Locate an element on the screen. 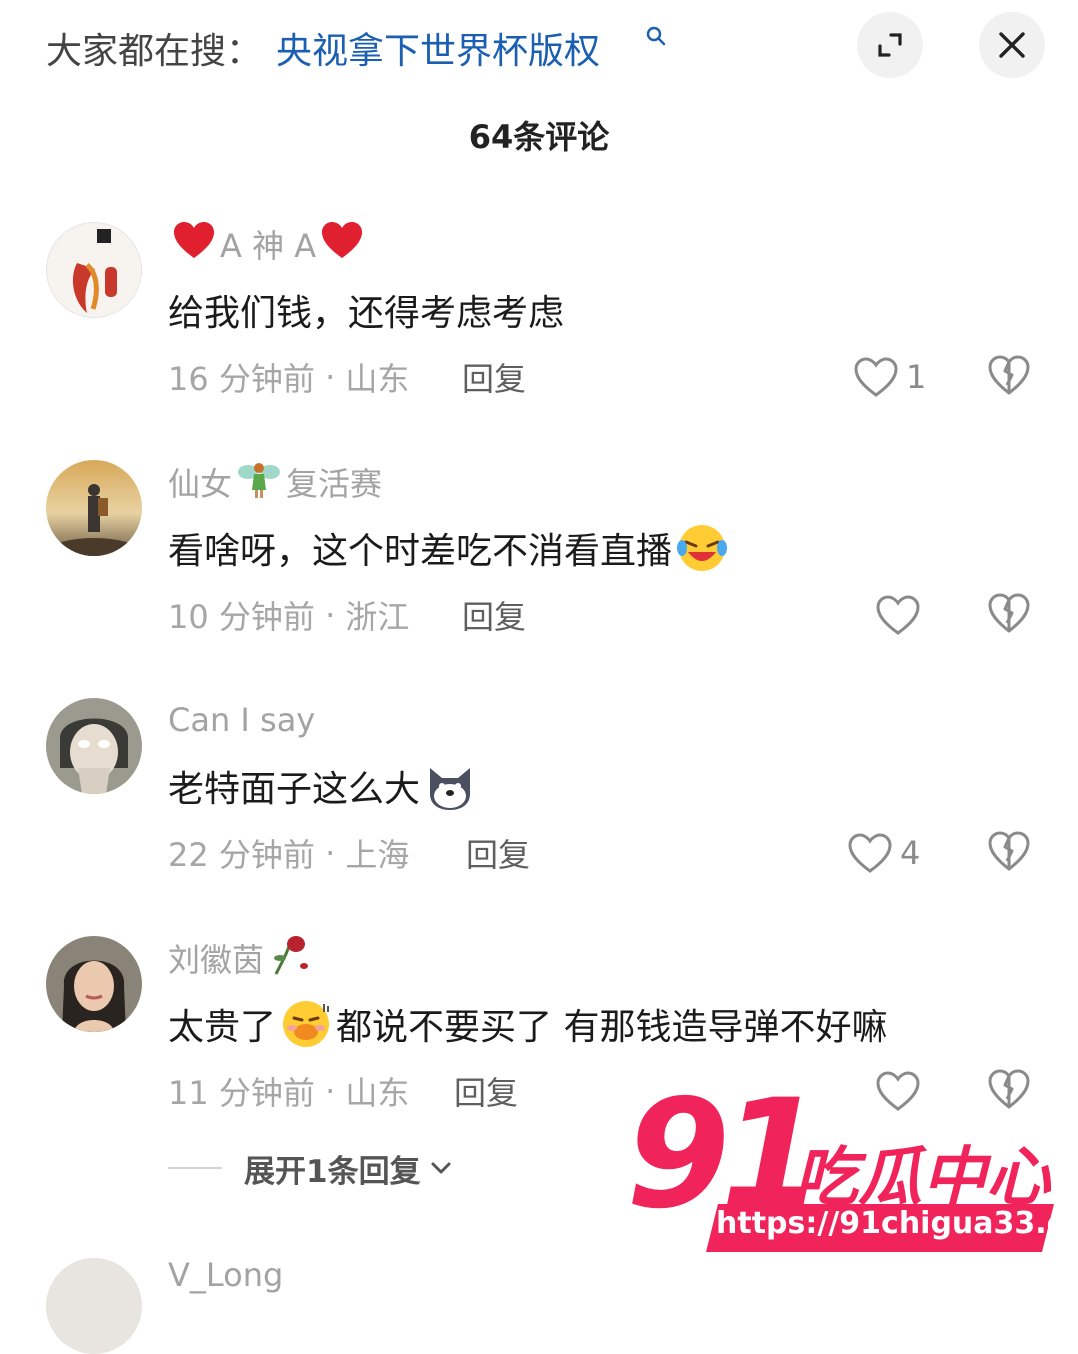  comment-text-content: 太贵了 is located at coordinates (222, 1027).